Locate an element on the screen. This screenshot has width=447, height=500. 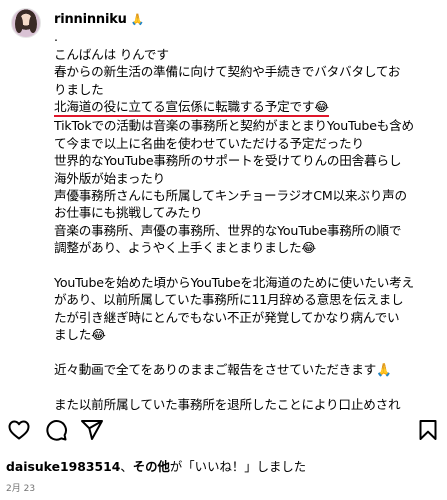
likes-suffix: が「いいね！」しました is located at coordinates (238, 466).